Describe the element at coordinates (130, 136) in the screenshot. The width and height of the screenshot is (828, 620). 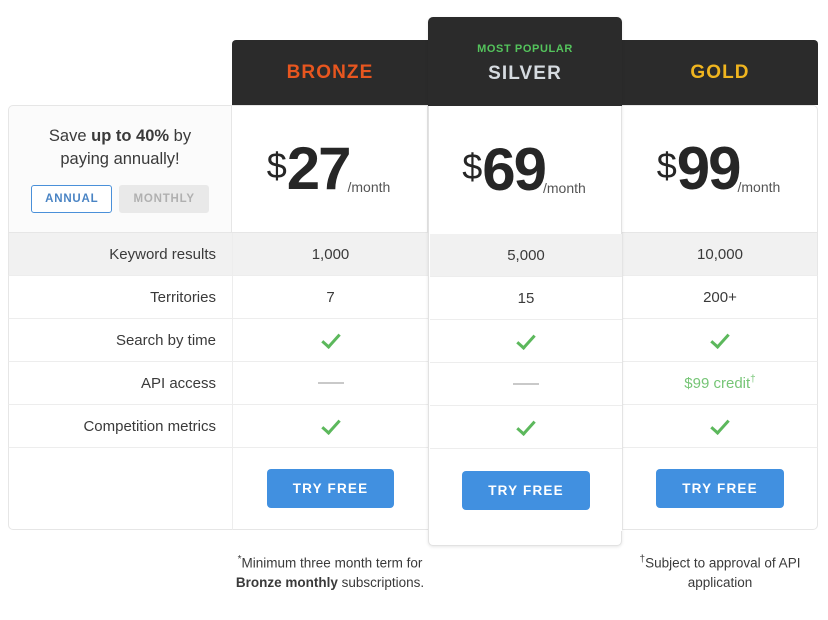
I see `promo-text-bold: up to 40%` at that location.